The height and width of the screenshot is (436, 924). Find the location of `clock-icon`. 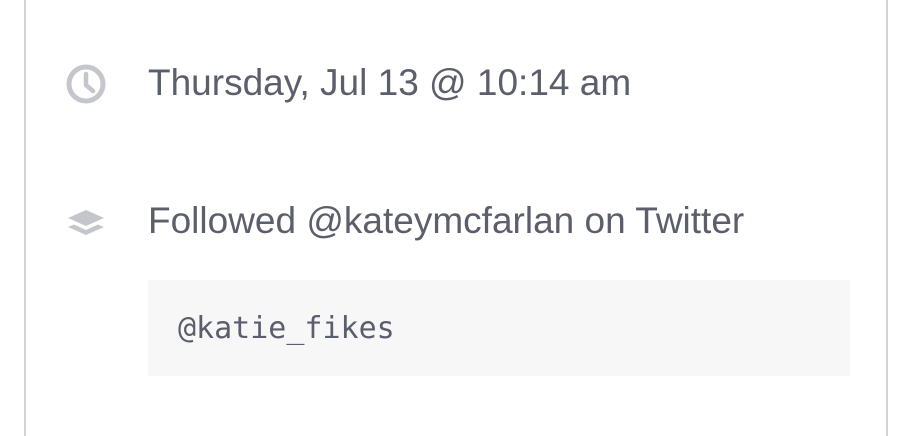

clock-icon is located at coordinates (86, 84).